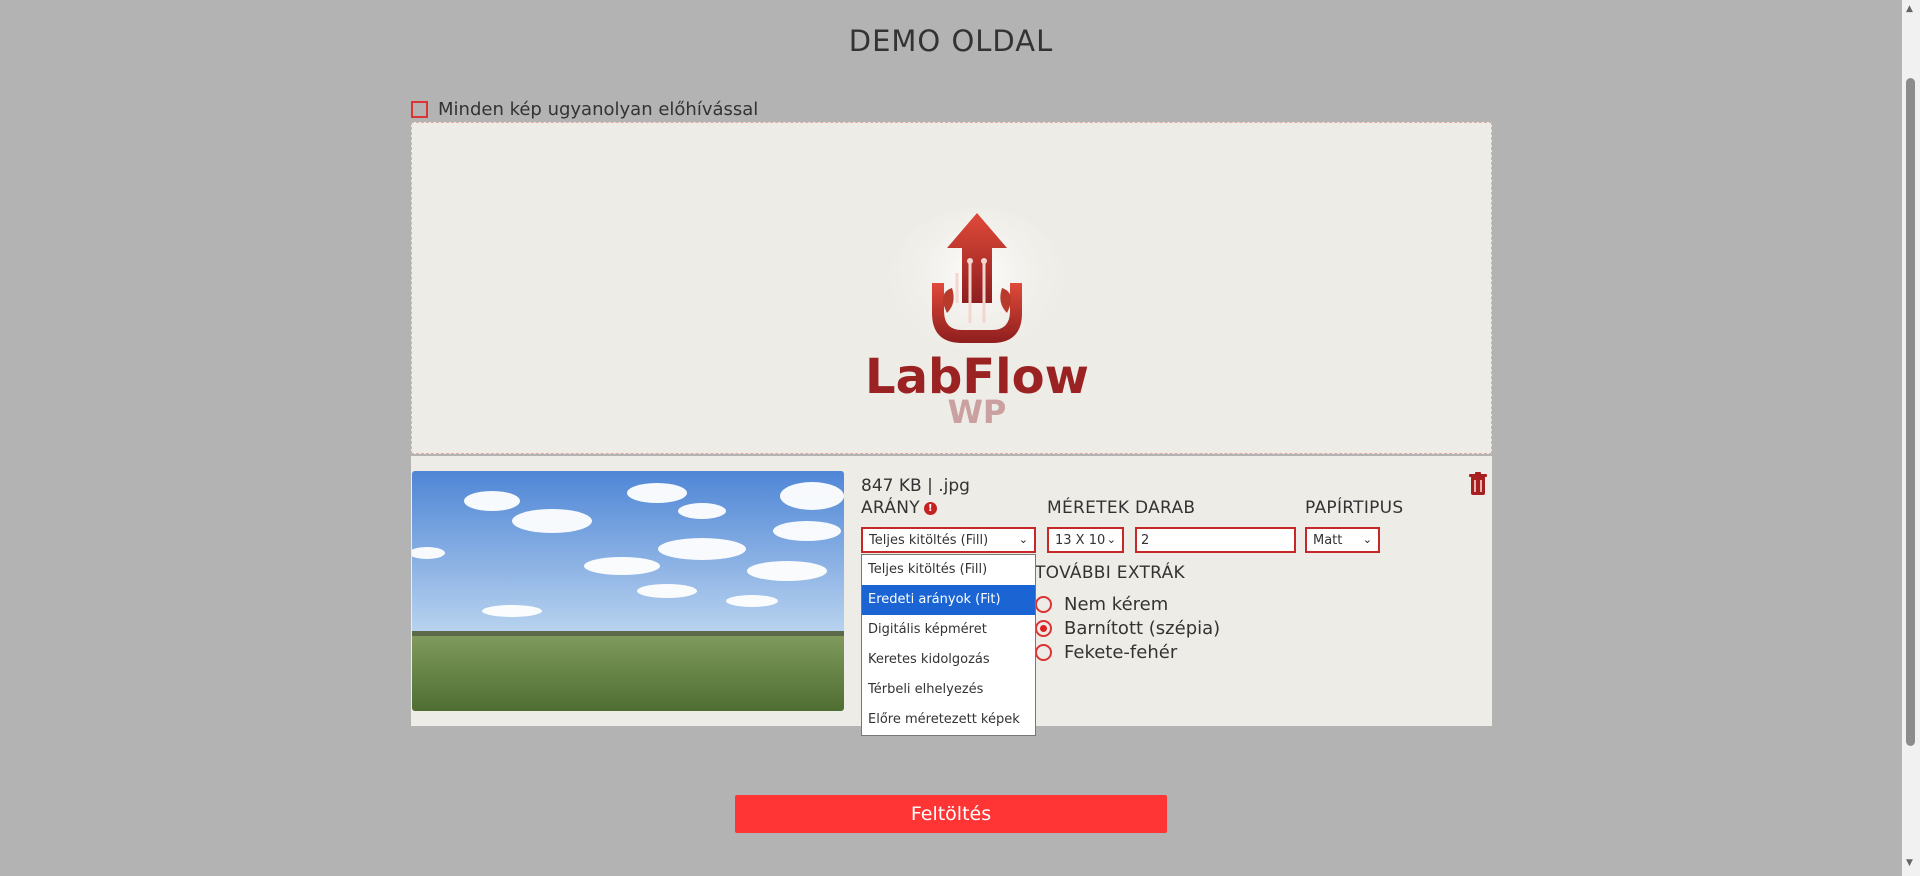  I want to click on scroll-up-icon: ▲, so click(1909, 9).